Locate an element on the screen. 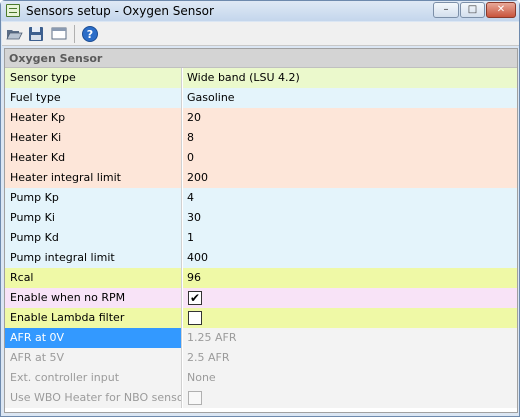 Image resolution: width=520 pixels, height=417 pixels. row-heater-kp: Heater Kp 20 is located at coordinates (261, 118).